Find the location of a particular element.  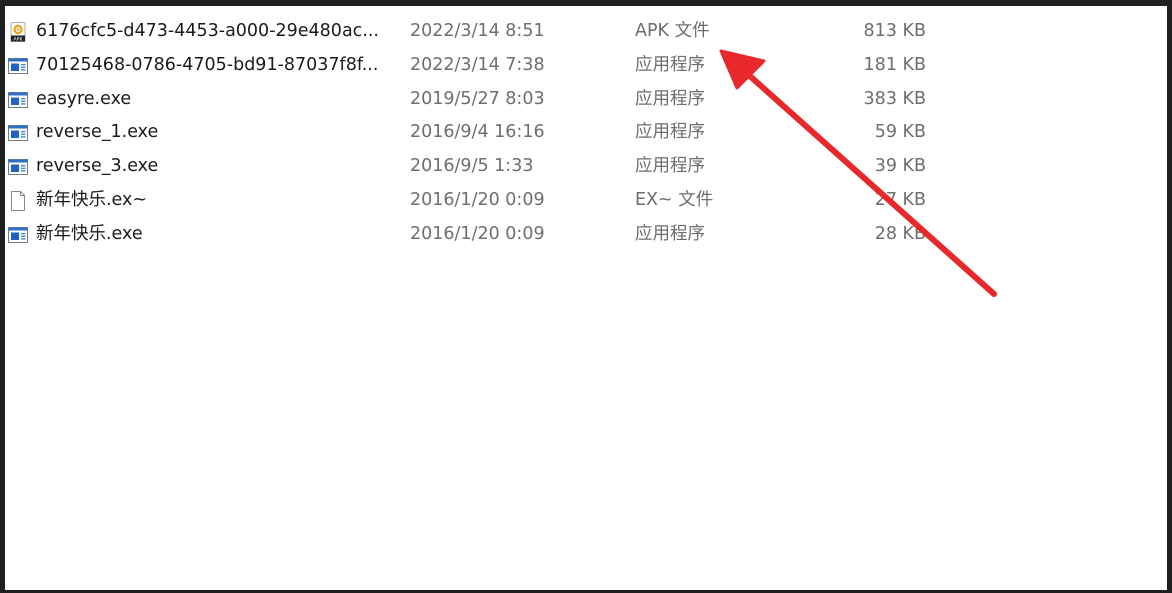

file-name: 新年快乐.exe is located at coordinates (89, 235).